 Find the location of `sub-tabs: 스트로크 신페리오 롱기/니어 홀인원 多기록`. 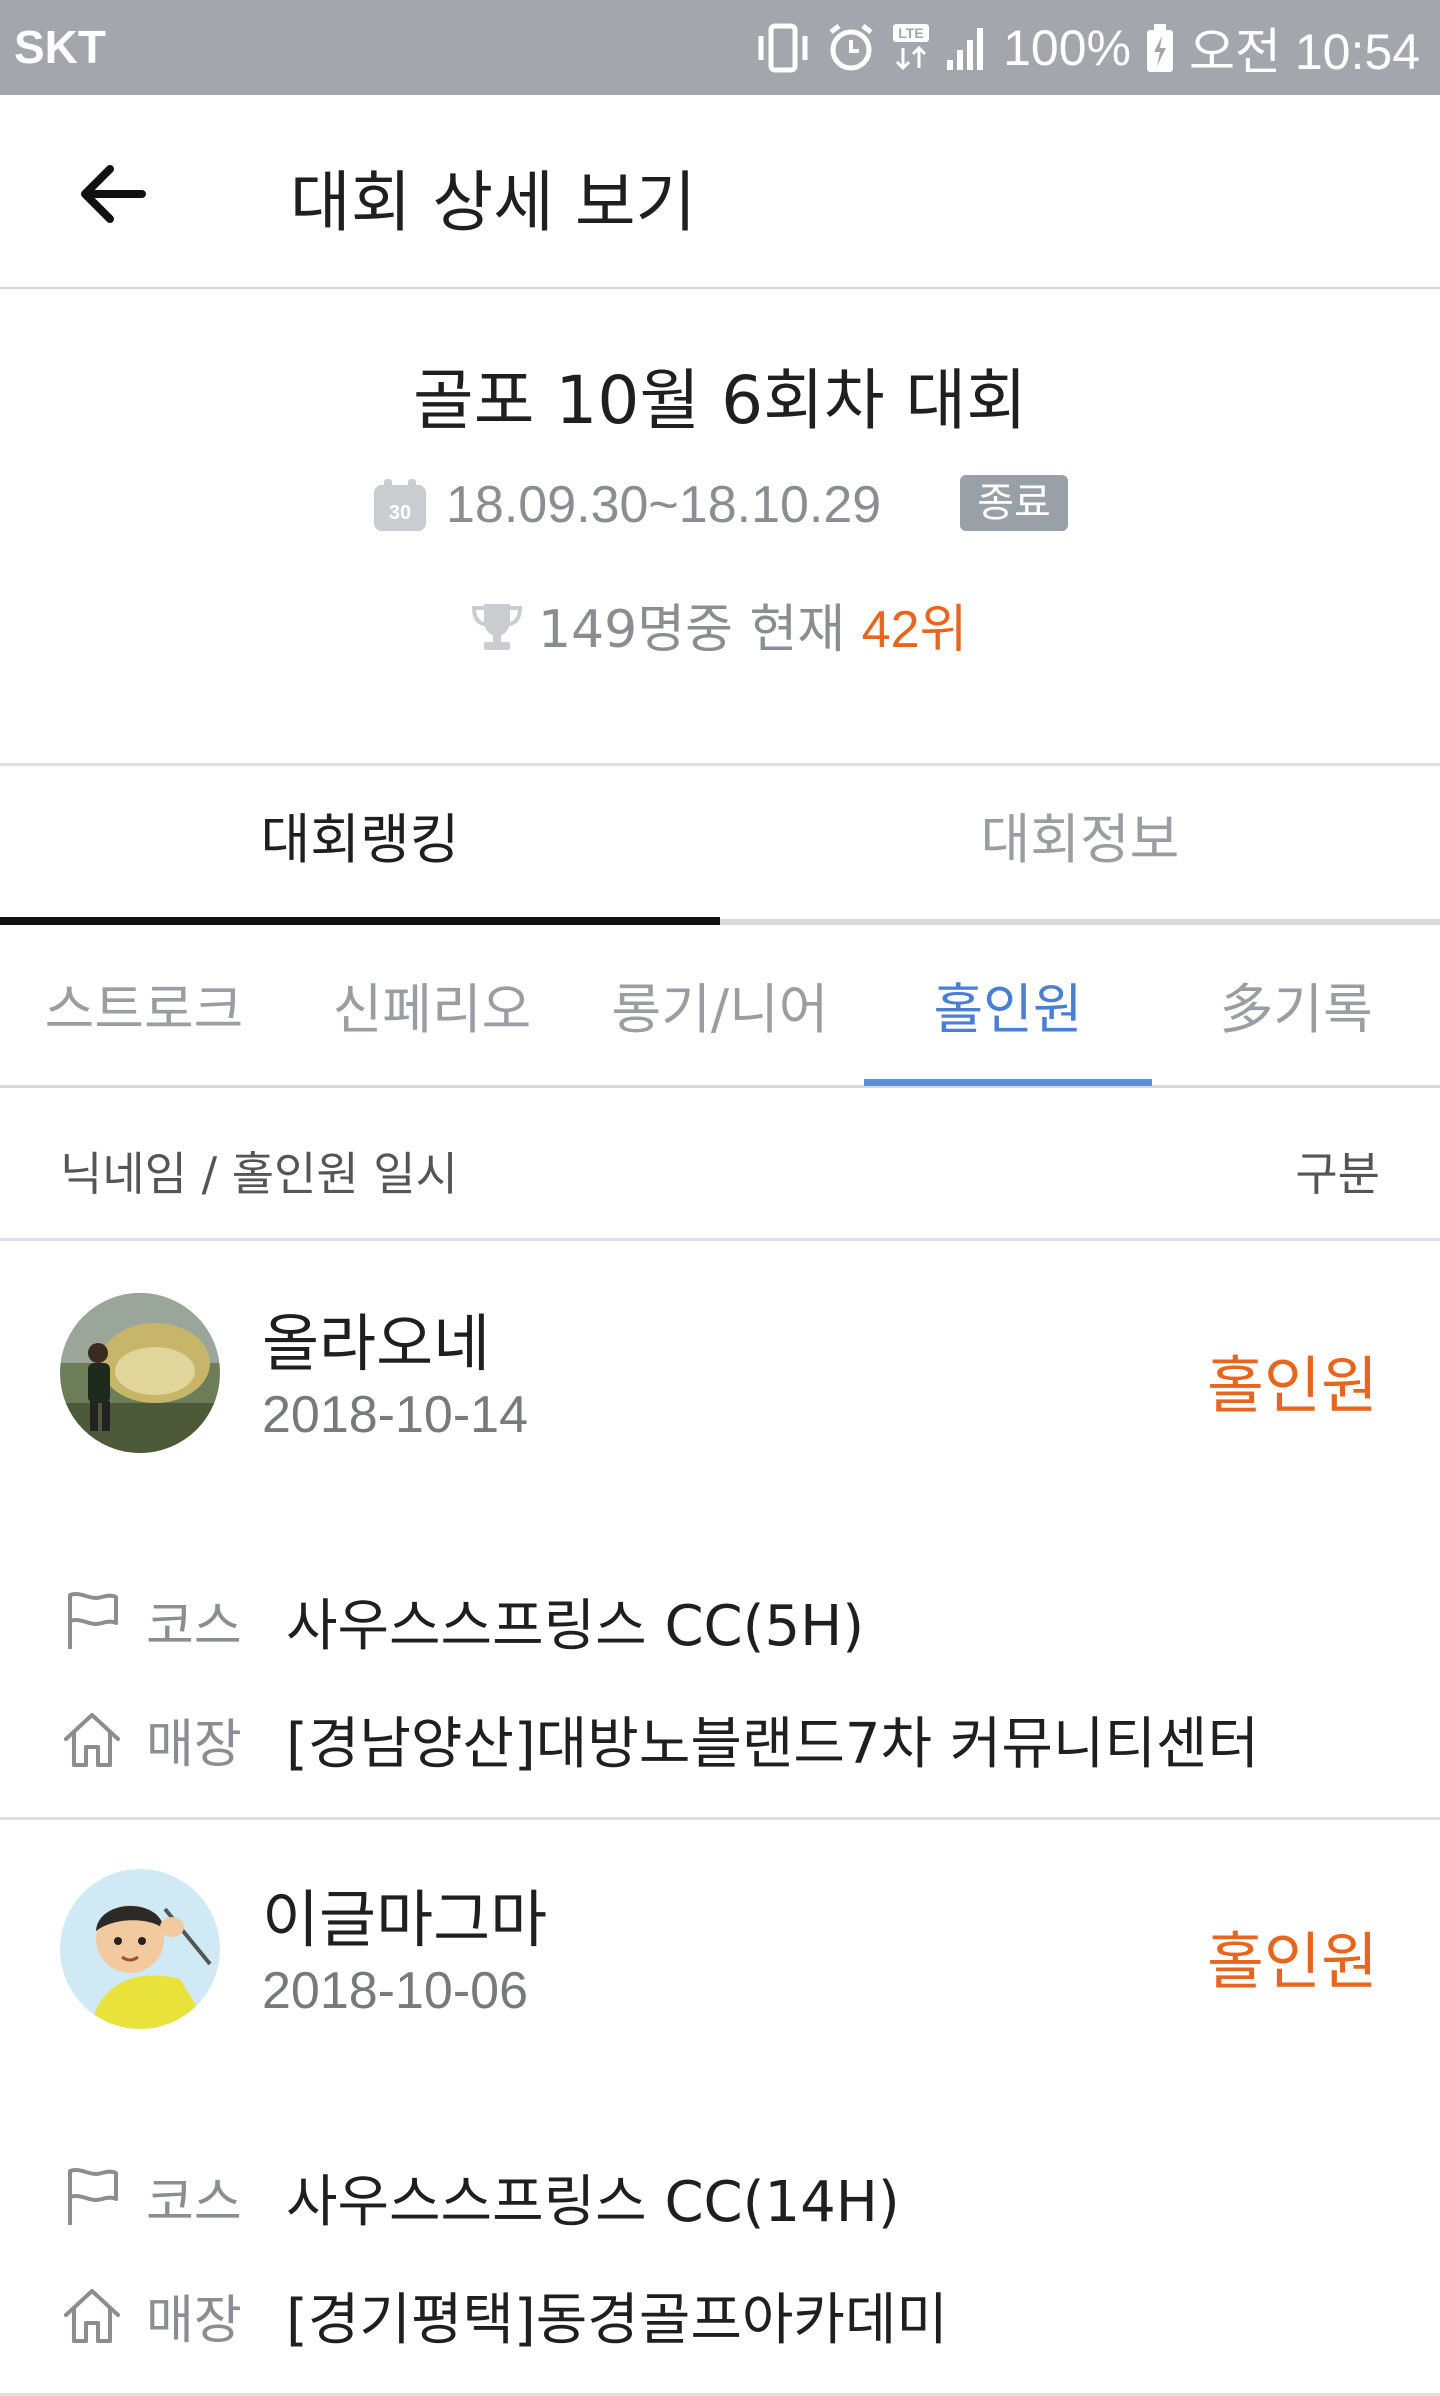

sub-tabs: 스트로크 신페리오 롱기/니어 홀인원 多기록 is located at coordinates (720, 1006).